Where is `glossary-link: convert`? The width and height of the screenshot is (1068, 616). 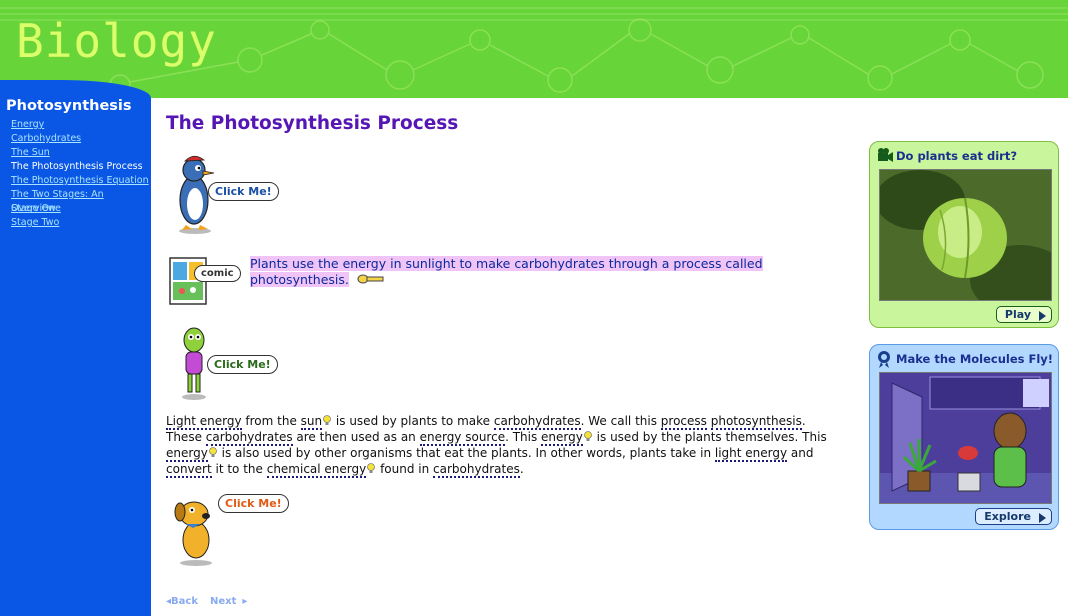 glossary-link: convert is located at coordinates (189, 470).